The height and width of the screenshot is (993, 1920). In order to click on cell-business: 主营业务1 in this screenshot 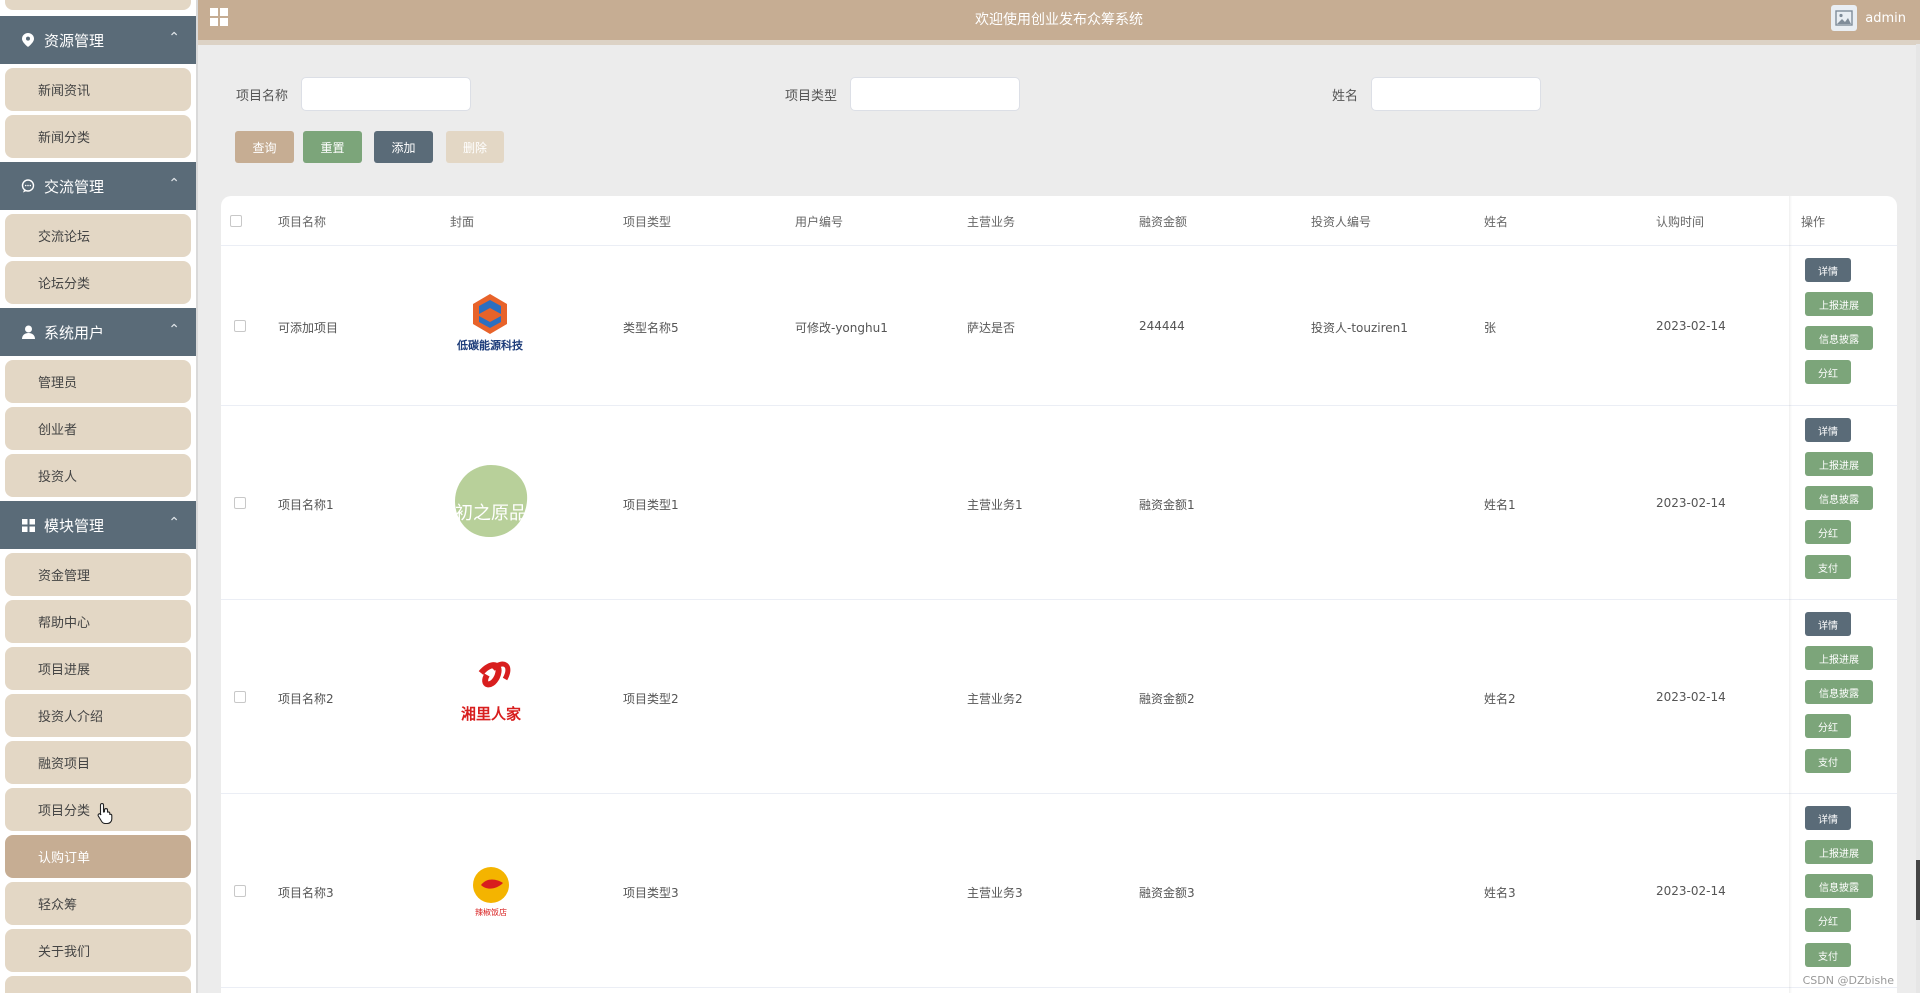, I will do `click(995, 505)`.